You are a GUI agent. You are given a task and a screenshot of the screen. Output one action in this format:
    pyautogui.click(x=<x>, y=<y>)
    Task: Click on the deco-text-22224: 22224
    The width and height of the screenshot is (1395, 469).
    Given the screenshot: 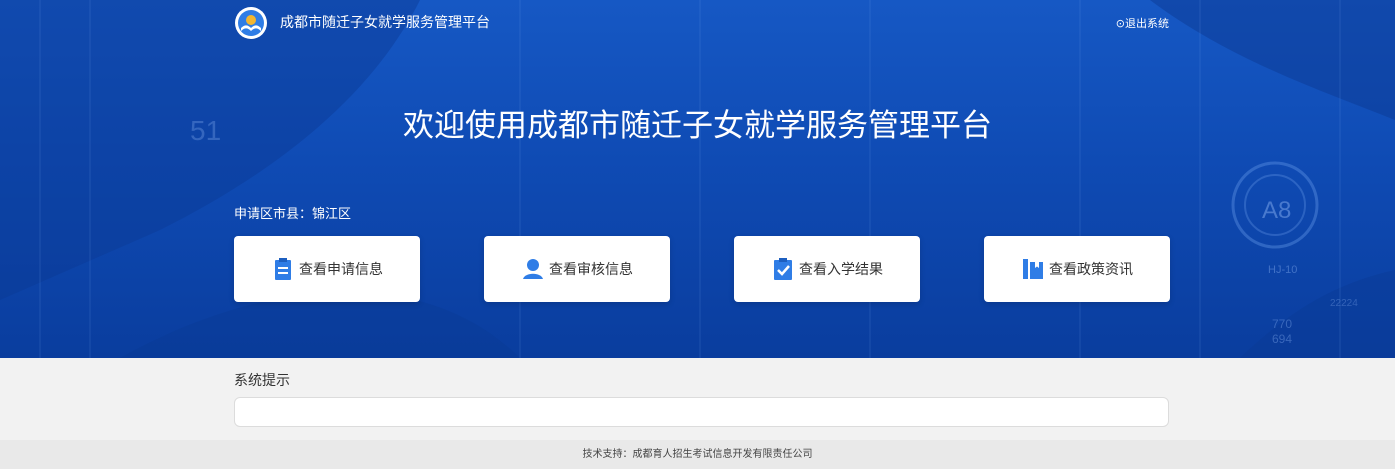 What is the action you would take?
    pyautogui.click(x=1344, y=303)
    